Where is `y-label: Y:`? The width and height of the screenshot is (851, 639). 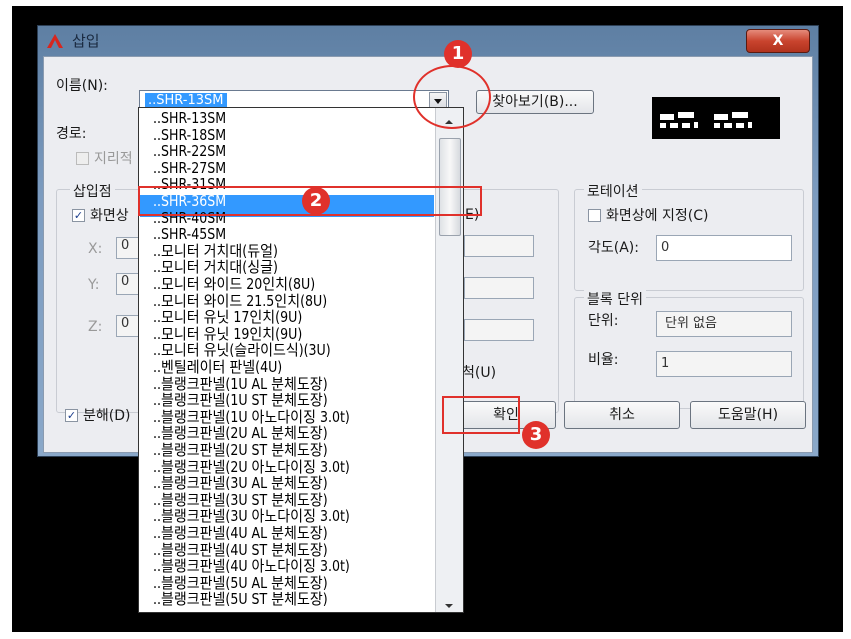
y-label: Y: is located at coordinates (94, 285).